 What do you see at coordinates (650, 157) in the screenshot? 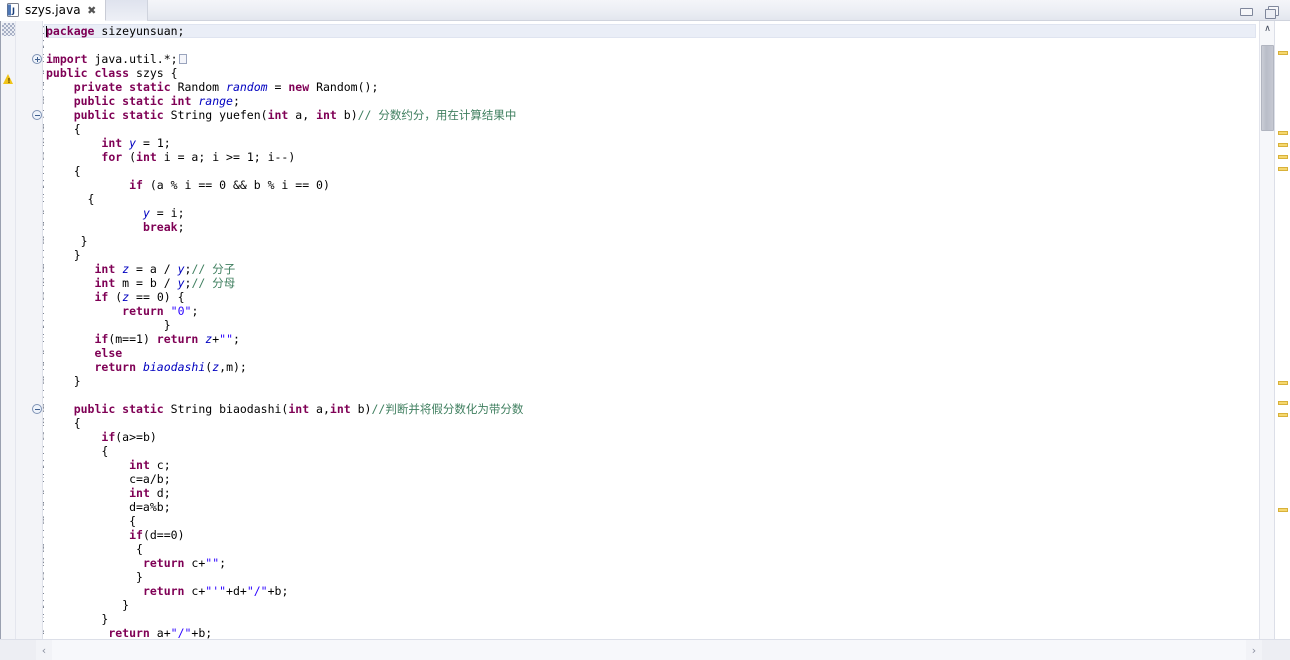
I see `code-line: for (int i = a; i >= 1; i--)` at bounding box center [650, 157].